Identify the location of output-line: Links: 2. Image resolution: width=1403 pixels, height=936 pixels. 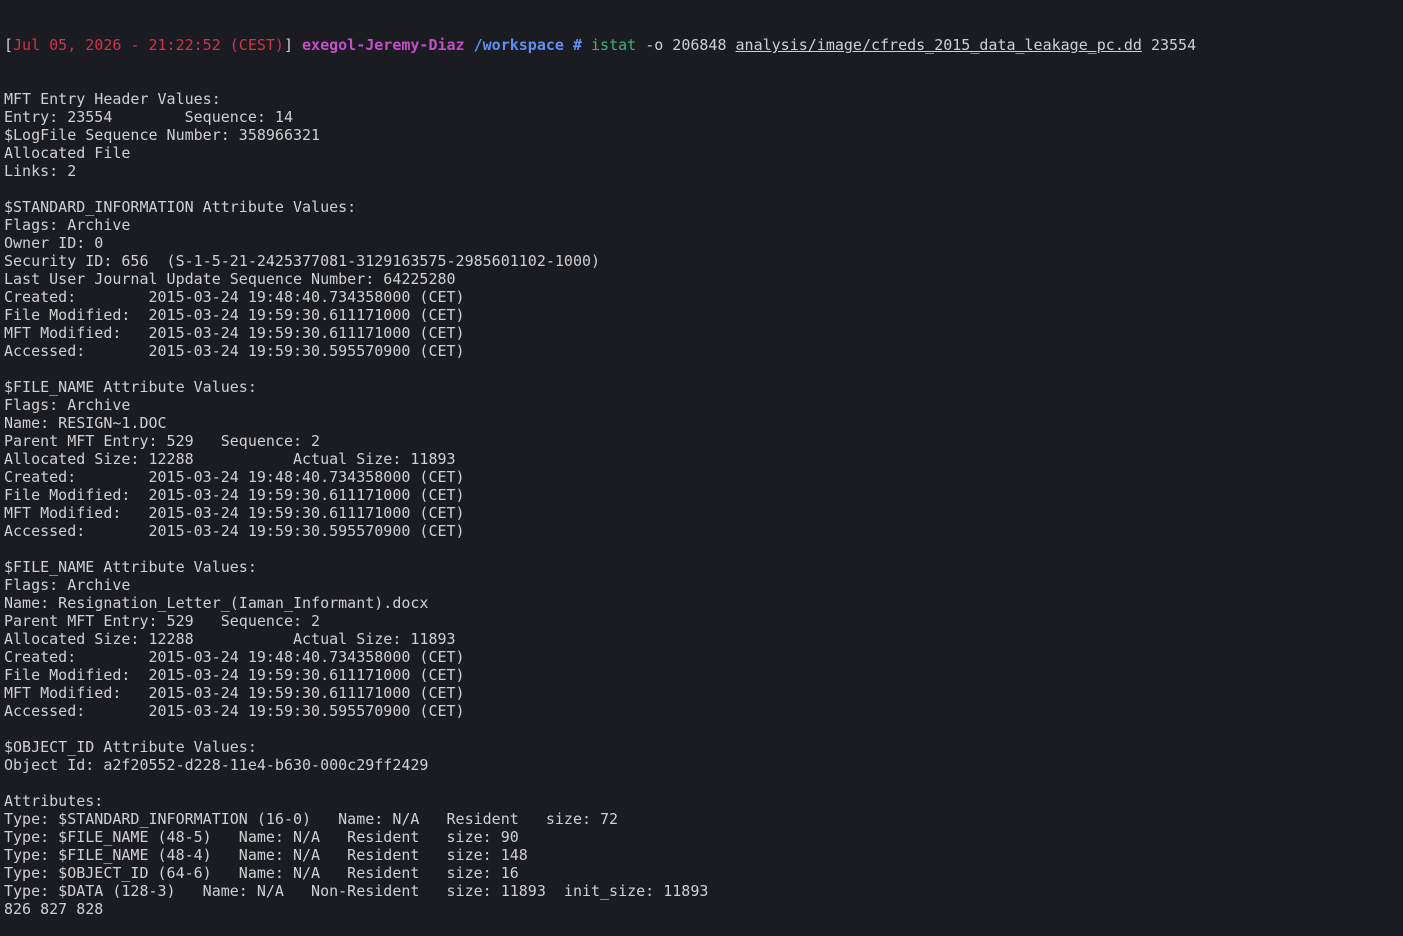
(40, 171).